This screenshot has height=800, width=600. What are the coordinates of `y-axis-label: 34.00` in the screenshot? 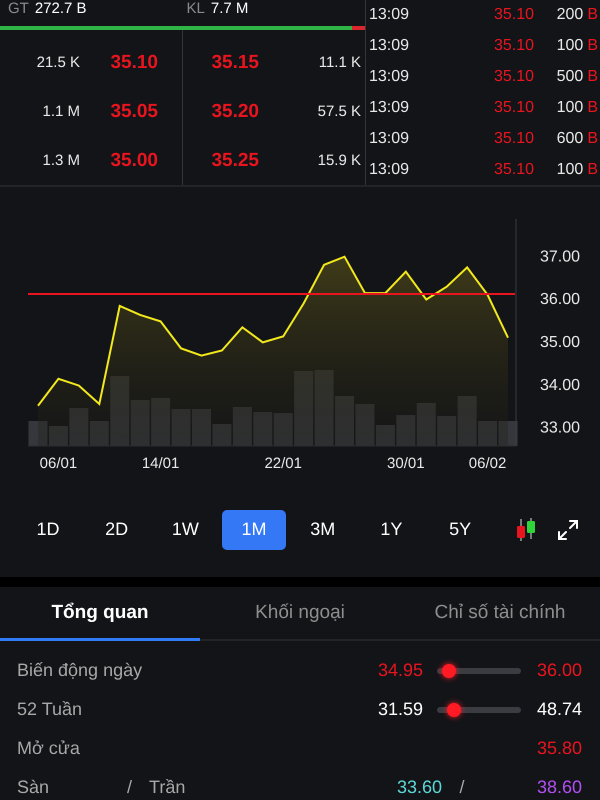 It's located at (560, 385).